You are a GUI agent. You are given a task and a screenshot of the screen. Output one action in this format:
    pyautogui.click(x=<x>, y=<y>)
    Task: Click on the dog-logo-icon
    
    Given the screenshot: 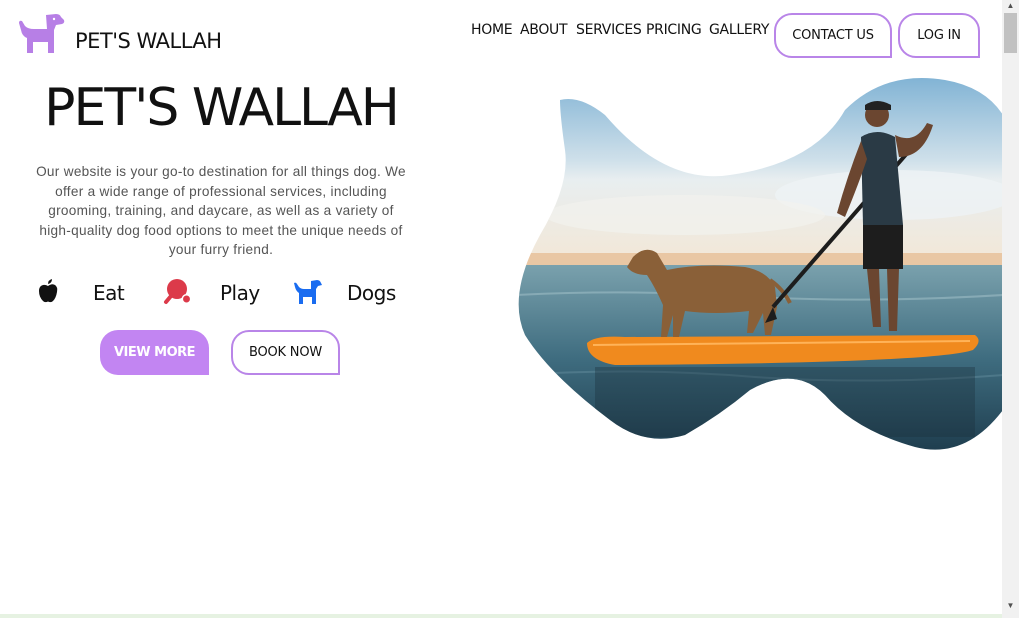 What is the action you would take?
    pyautogui.click(x=41, y=34)
    